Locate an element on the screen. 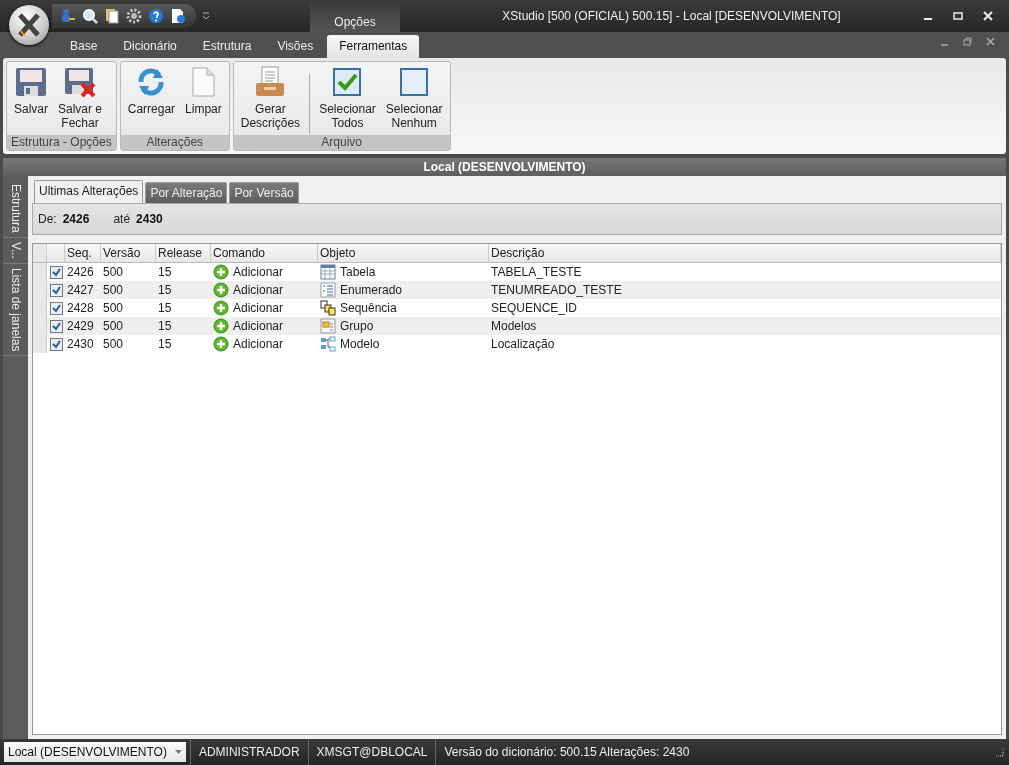  document-info-icon is located at coordinates (178, 16).